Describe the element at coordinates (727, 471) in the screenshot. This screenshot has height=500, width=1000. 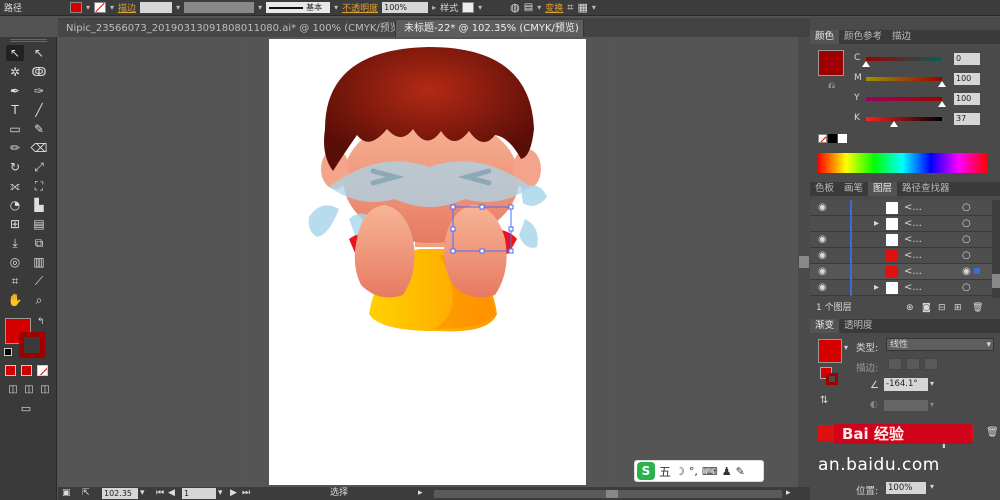
I see `user-icon: ♟` at that location.